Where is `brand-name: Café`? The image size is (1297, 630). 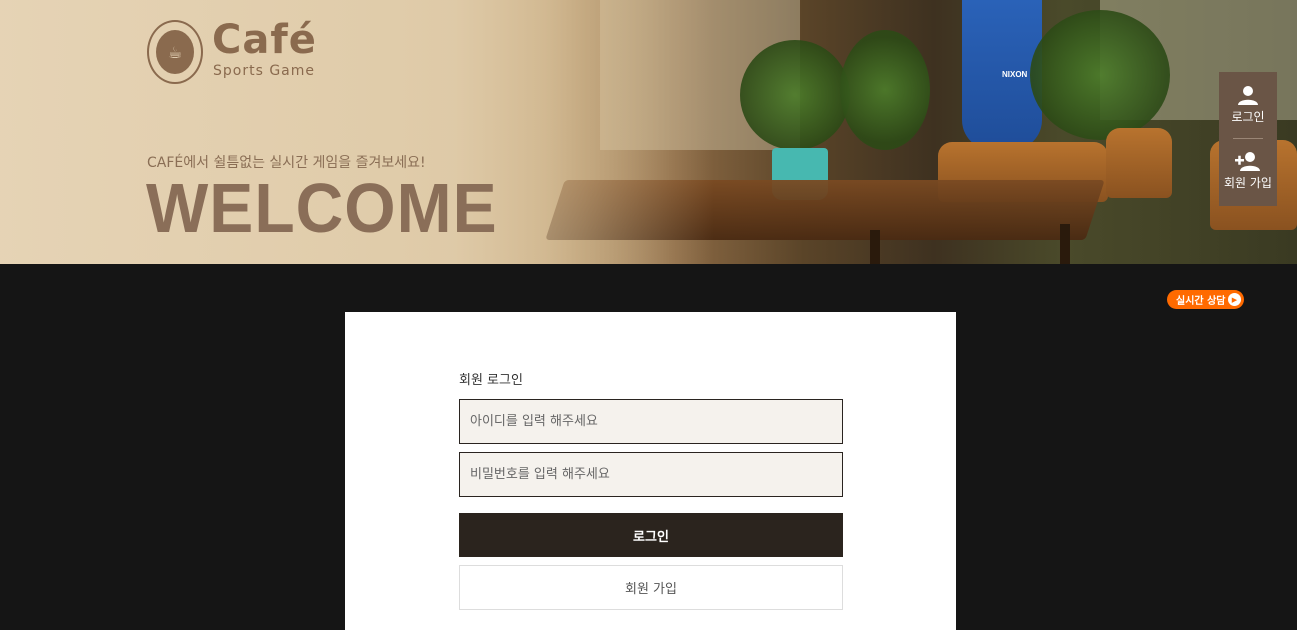
brand-name: Café is located at coordinates (264, 40).